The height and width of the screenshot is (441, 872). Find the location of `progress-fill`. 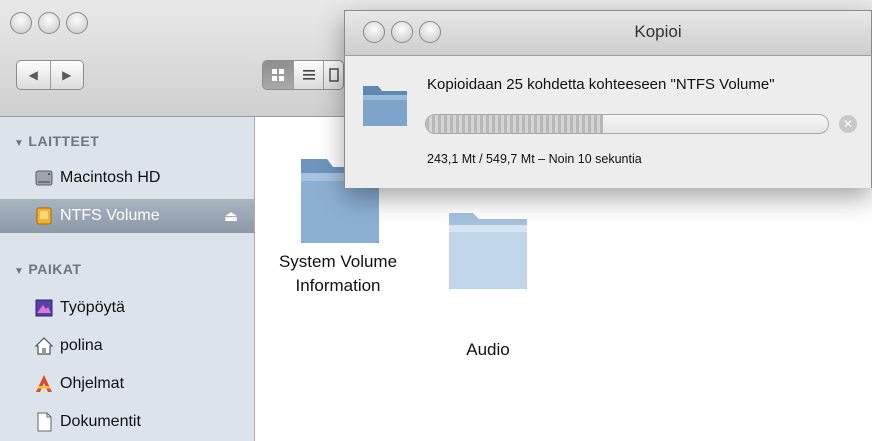

progress-fill is located at coordinates (514, 124).